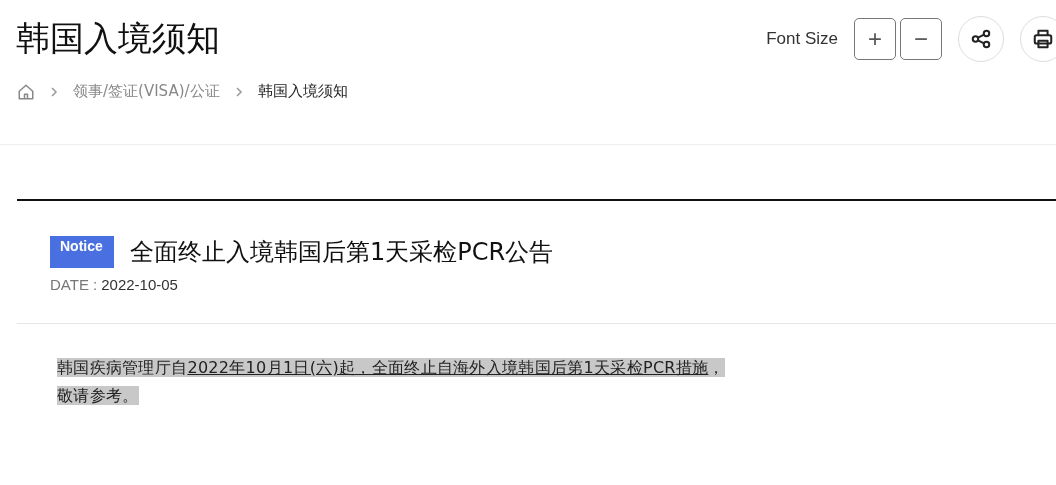  What do you see at coordinates (1043, 39) in the screenshot?
I see `print-icon` at bounding box center [1043, 39].